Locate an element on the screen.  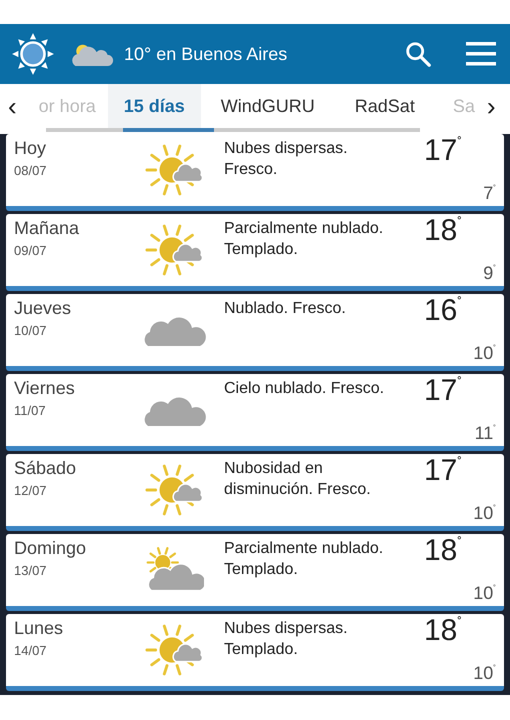
day-card: Domingo 13/07 Parcialmente nublado. Templado. 18$^{˚}$ 10$^{˚}$ is located at coordinates (255, 572).